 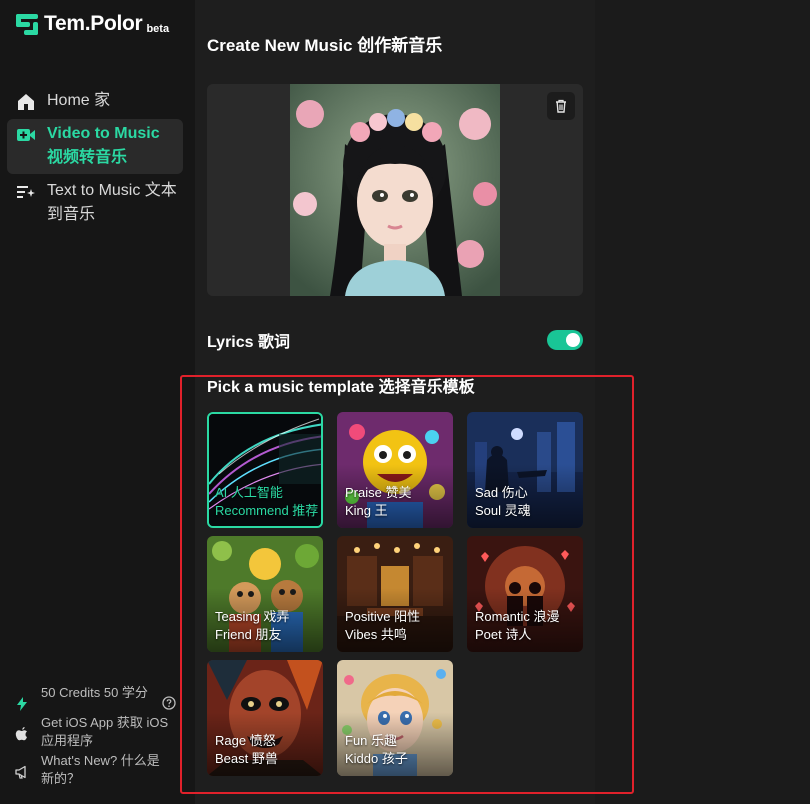 I want to click on trash-icon, so click(x=561, y=106).